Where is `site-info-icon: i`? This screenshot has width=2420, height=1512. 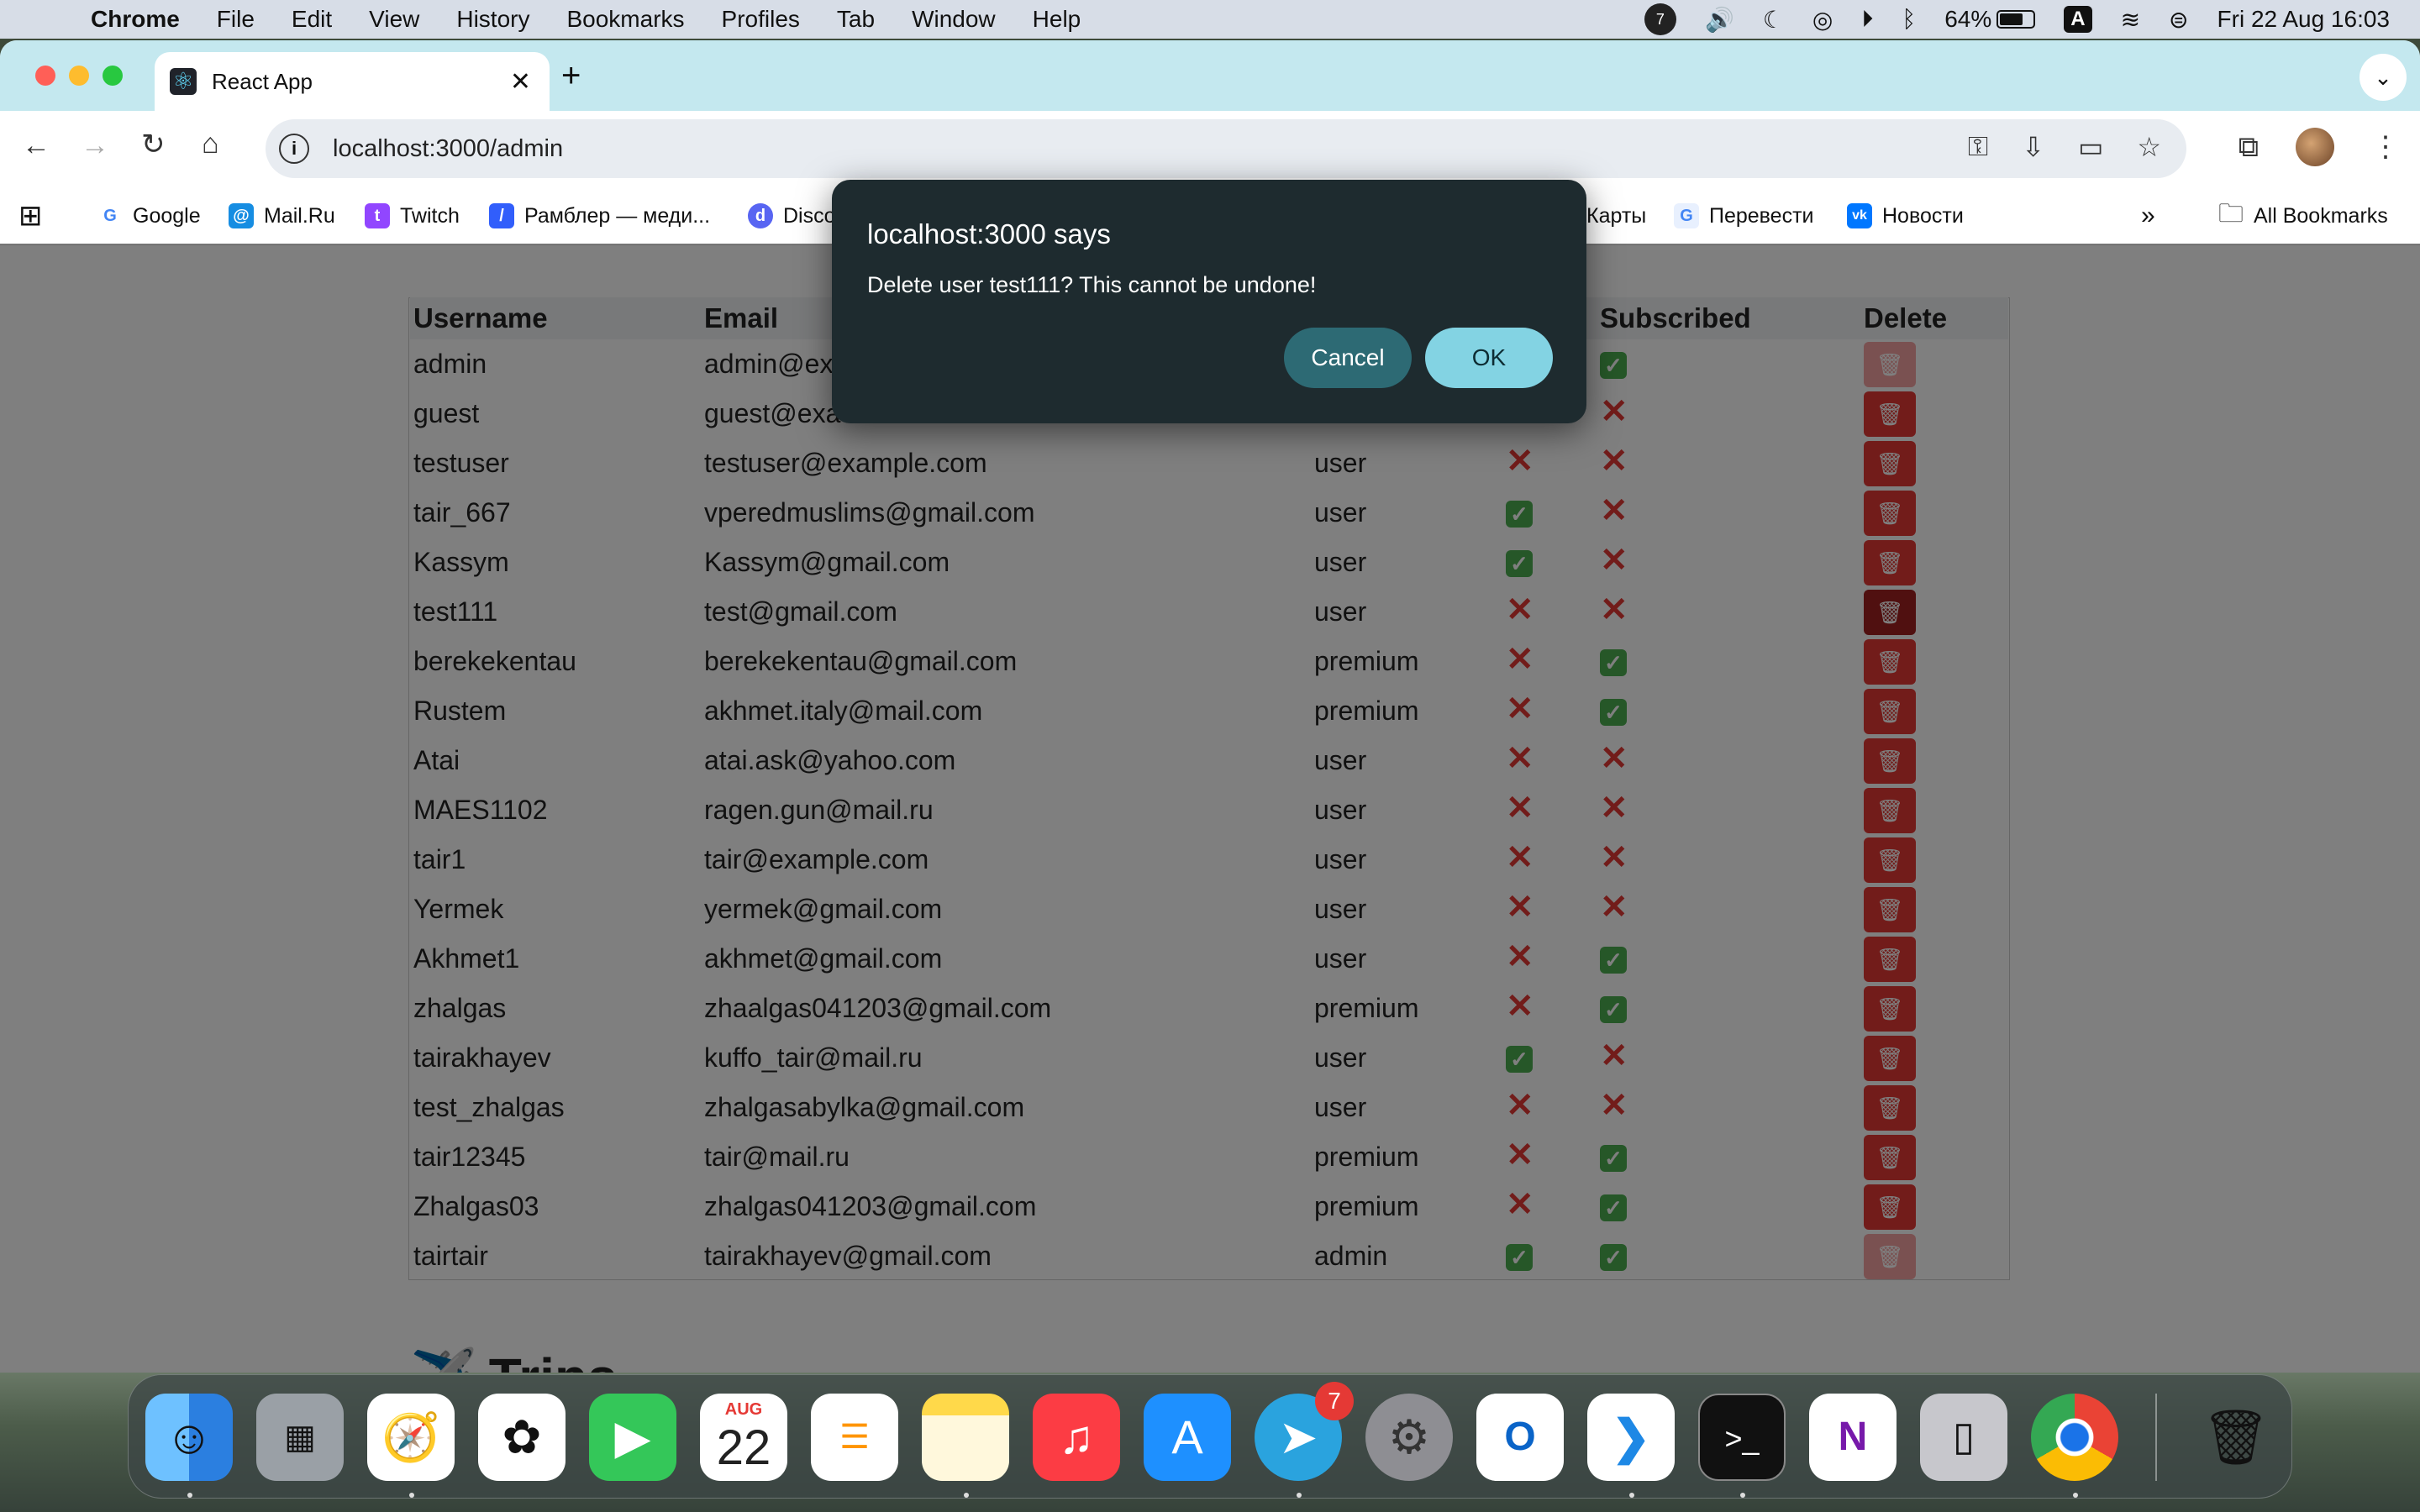
site-info-icon: i is located at coordinates (294, 149).